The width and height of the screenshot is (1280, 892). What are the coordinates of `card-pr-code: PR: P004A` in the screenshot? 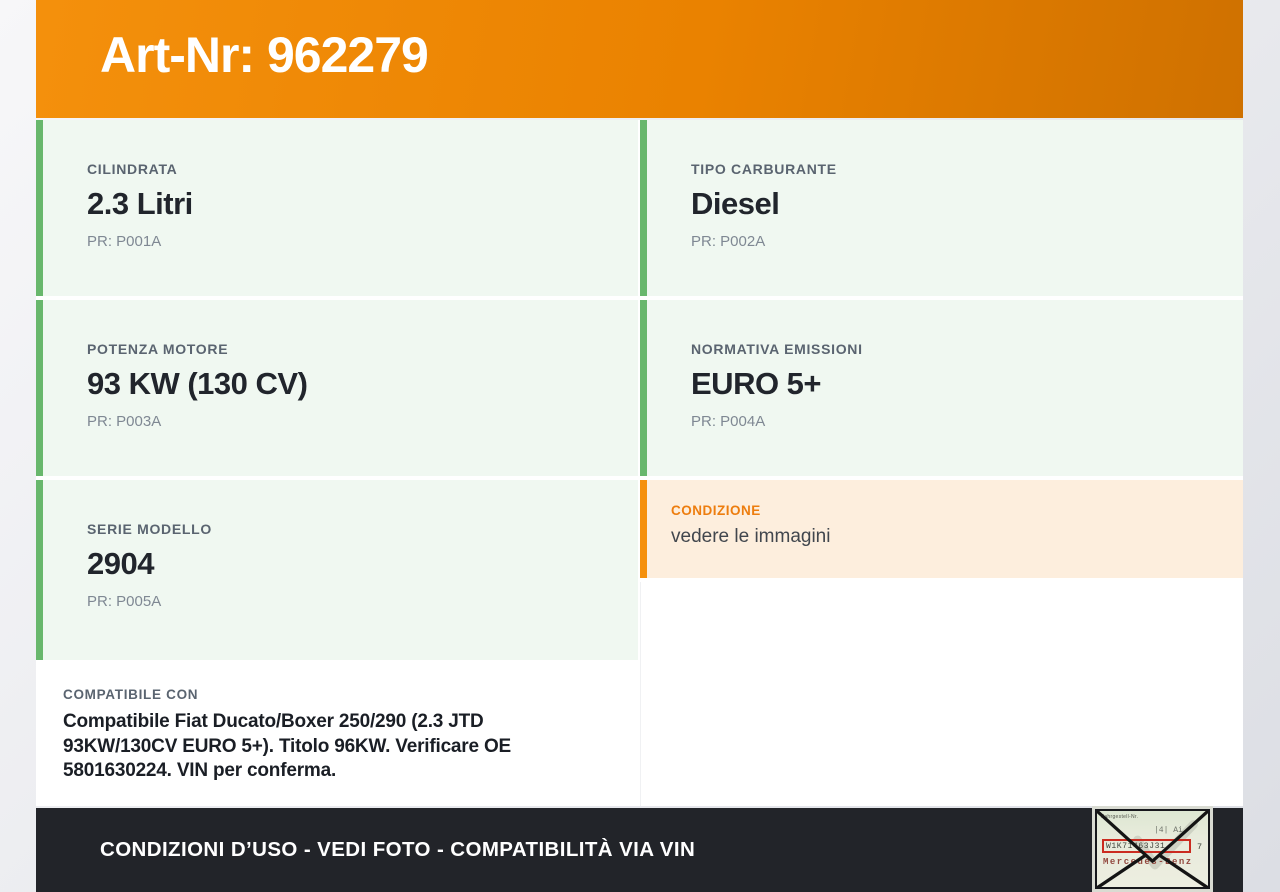 It's located at (728, 421).